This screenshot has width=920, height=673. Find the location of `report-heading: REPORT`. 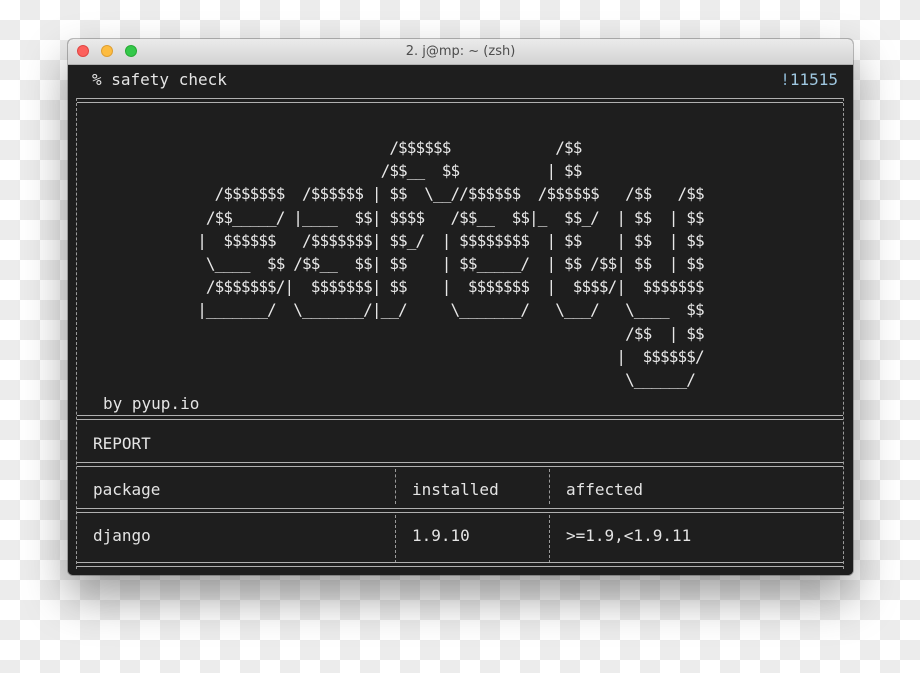

report-heading: REPORT is located at coordinates (122, 443).